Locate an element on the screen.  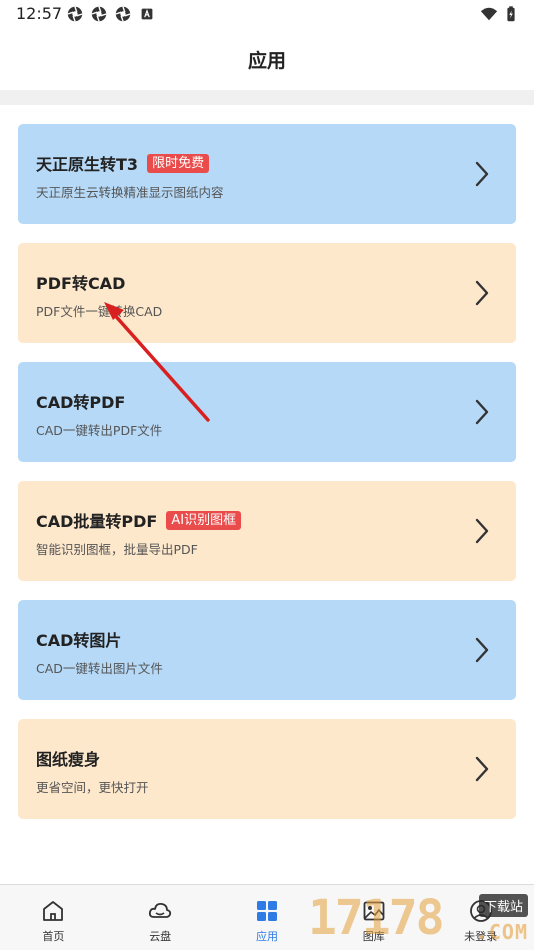
card-description: PDF文件一键转换CAD is located at coordinates (99, 311).